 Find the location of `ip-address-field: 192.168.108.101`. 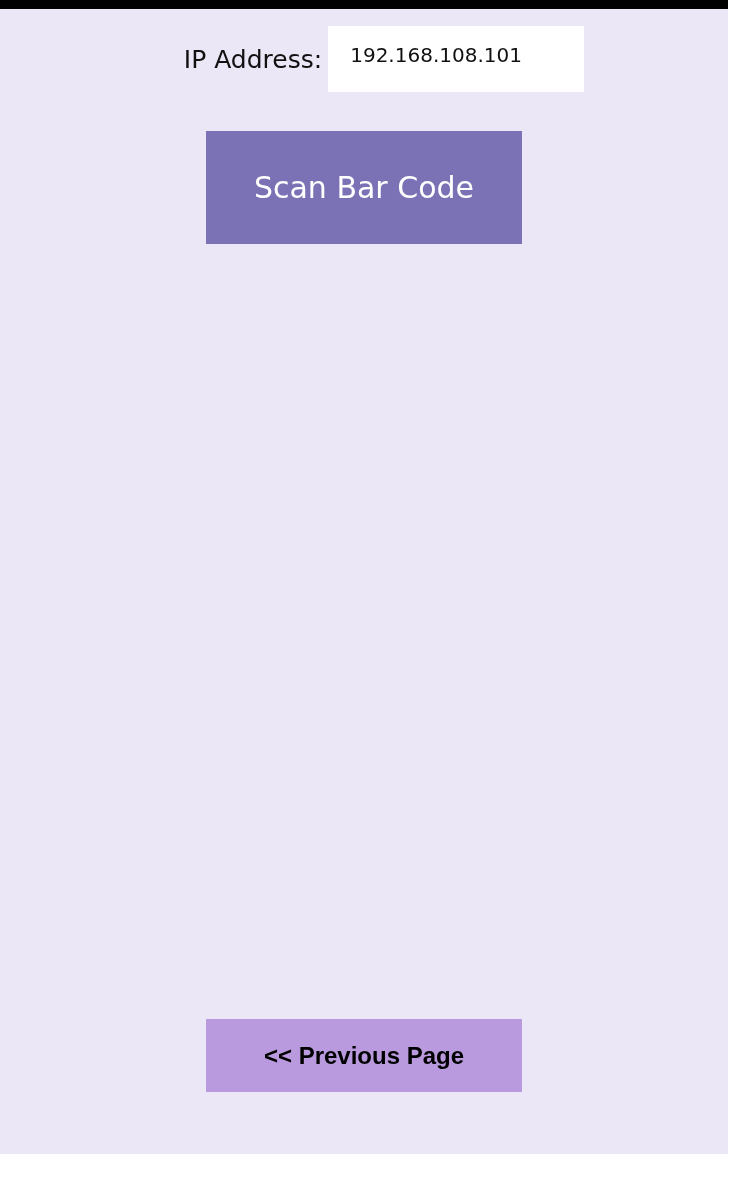

ip-address-field: 192.168.108.101 is located at coordinates (456, 59).